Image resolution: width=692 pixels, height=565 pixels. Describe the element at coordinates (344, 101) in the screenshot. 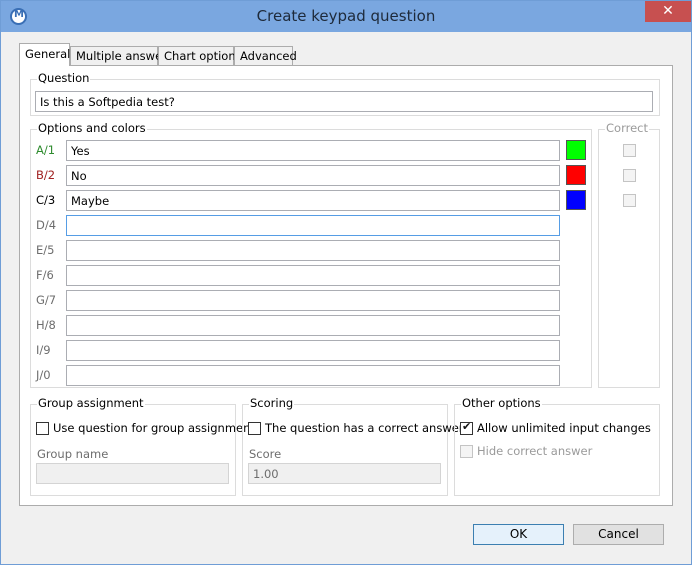

I see `question-input` at that location.